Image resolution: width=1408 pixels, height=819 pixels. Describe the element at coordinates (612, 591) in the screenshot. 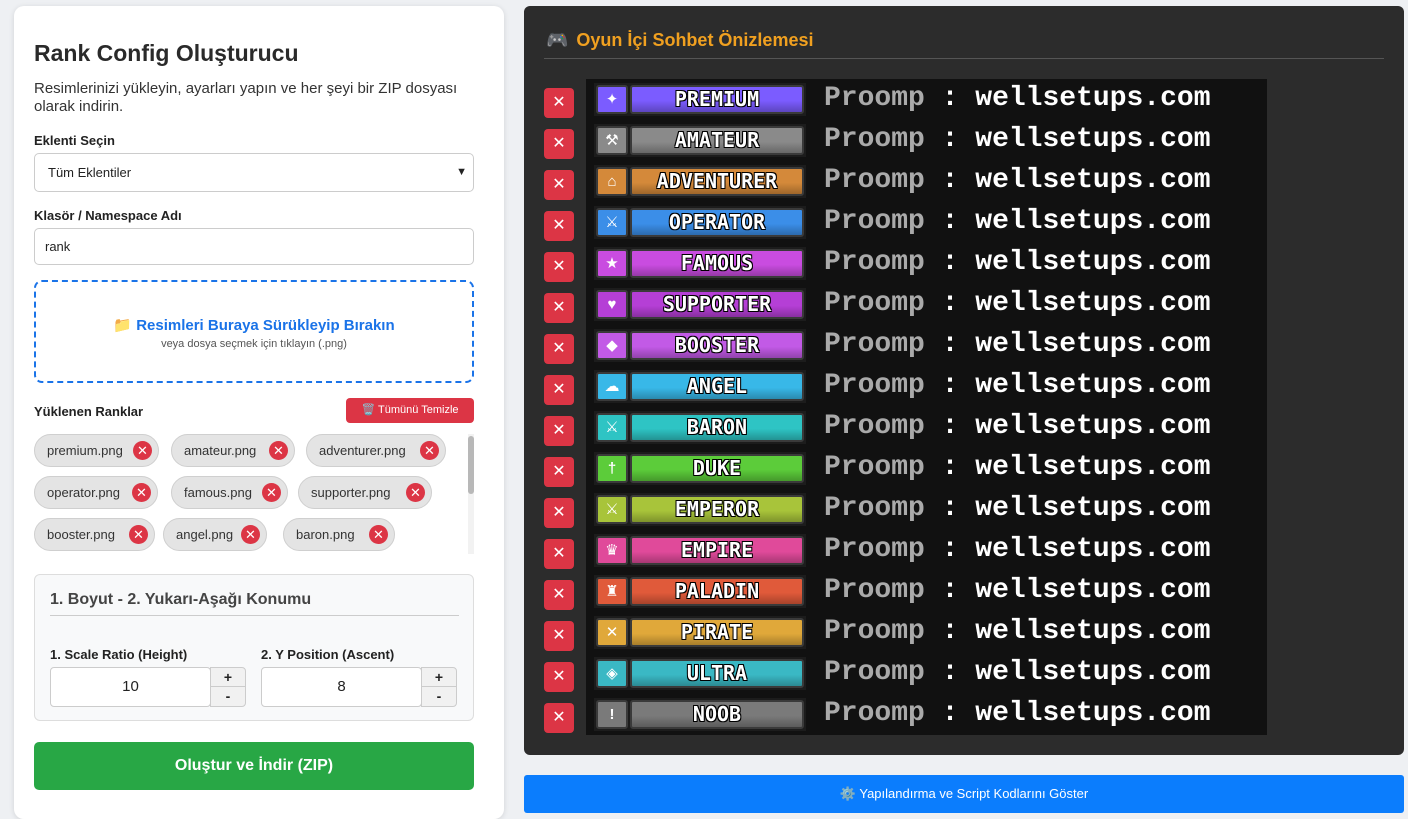

I see `rank-icon: ♜` at that location.